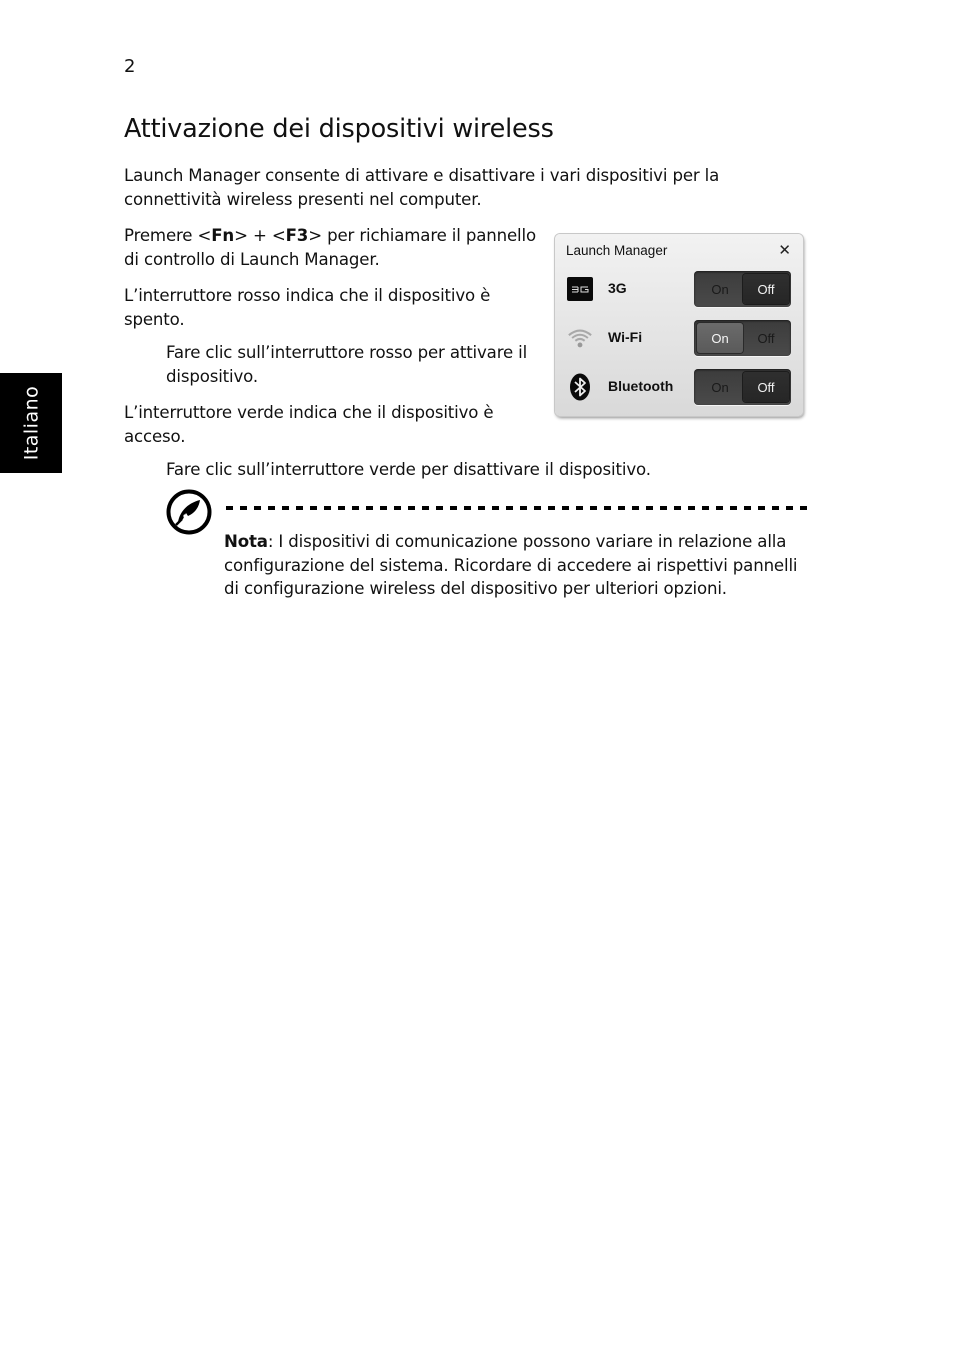 Image resolution: width=954 pixels, height=1369 pixels. What do you see at coordinates (617, 250) in the screenshot?
I see `launch-manager-title: Launch Manager` at bounding box center [617, 250].